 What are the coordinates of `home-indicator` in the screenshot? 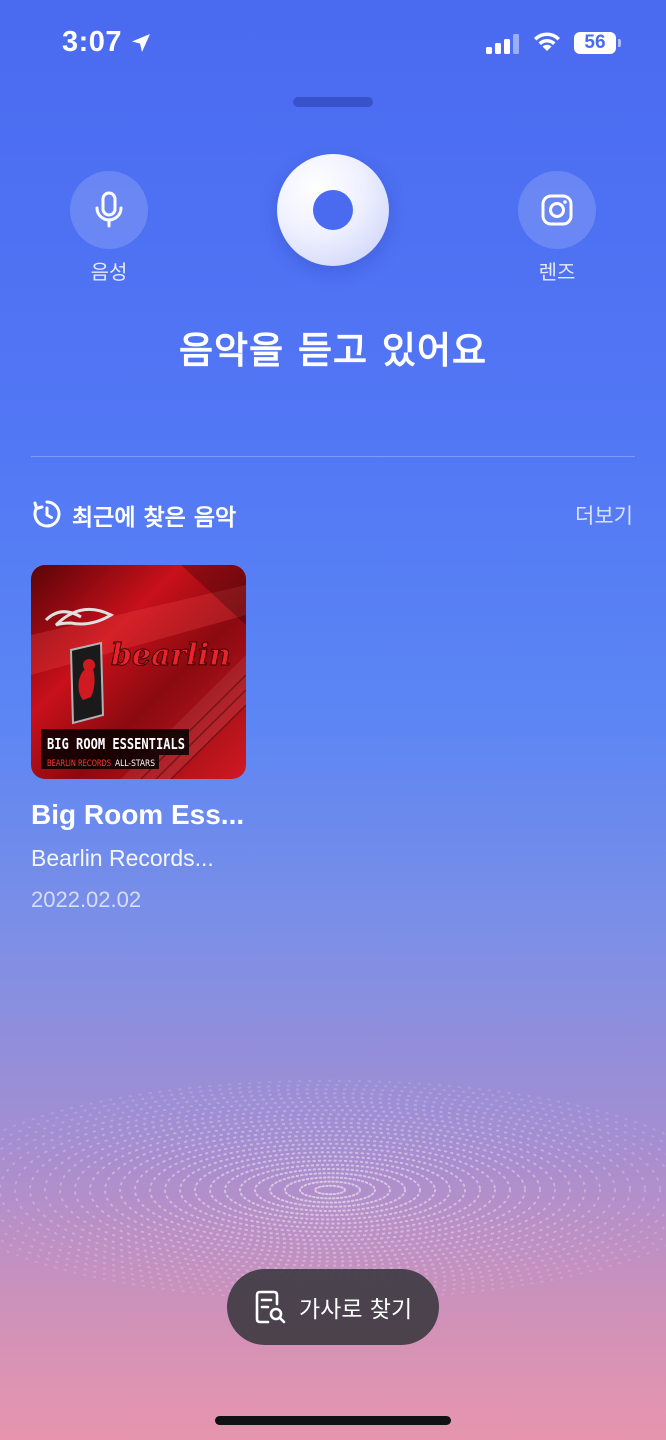 It's located at (333, 1420).